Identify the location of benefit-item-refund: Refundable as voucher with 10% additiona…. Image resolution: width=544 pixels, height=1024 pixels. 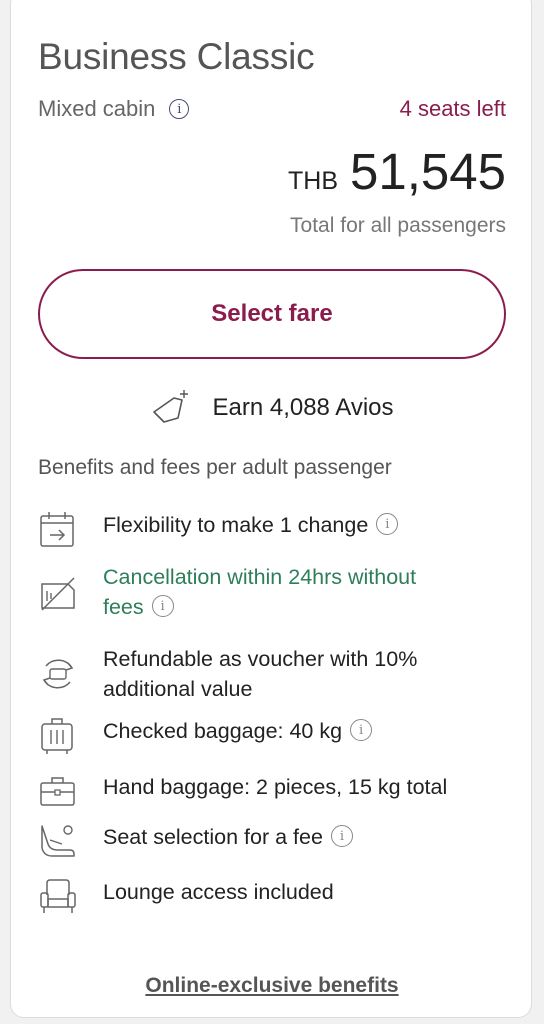
(273, 674).